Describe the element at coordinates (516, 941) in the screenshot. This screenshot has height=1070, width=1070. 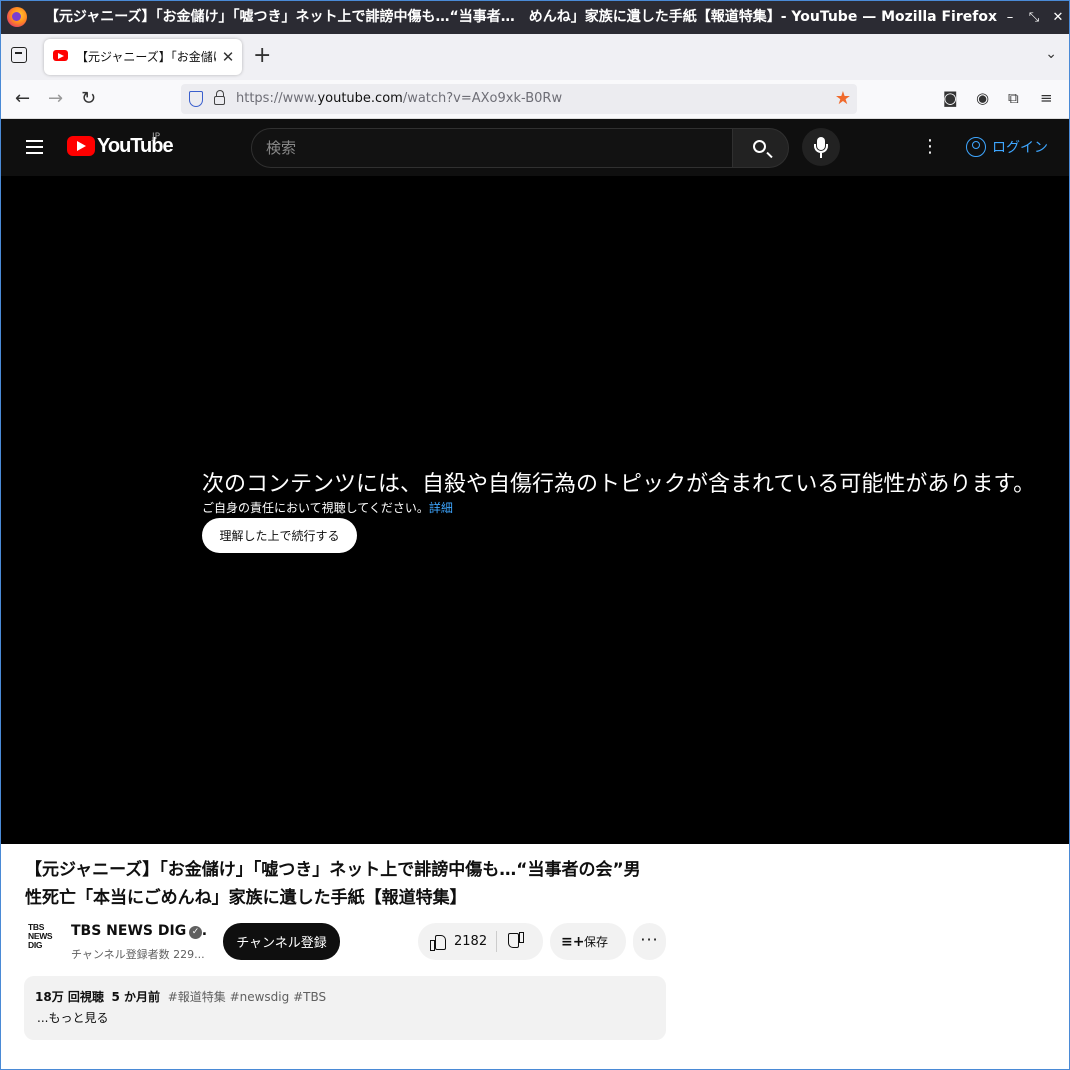
I see `thumbs-down-icon` at that location.